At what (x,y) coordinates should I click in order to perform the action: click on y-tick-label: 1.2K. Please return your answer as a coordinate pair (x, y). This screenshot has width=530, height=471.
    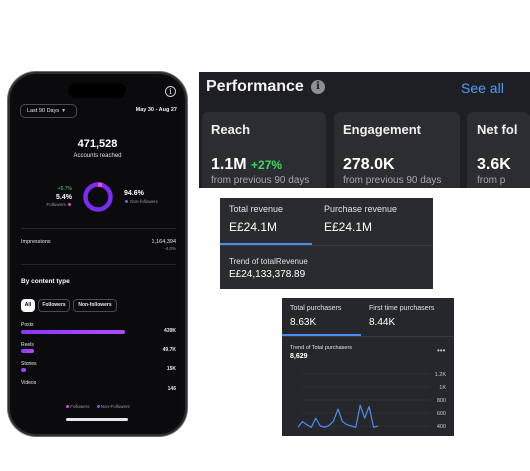
    Looking at the image, I should click on (441, 375).